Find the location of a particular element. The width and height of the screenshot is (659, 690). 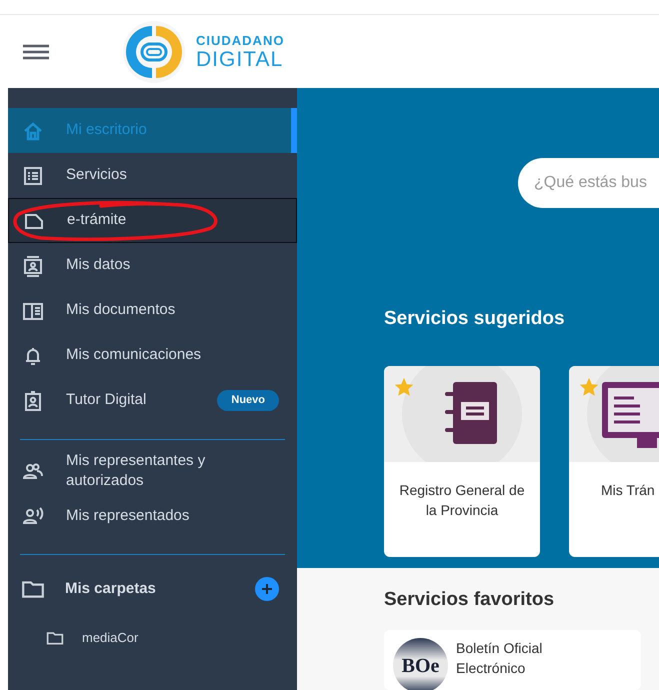

sidebar-item: Mis representados is located at coordinates (152, 515).